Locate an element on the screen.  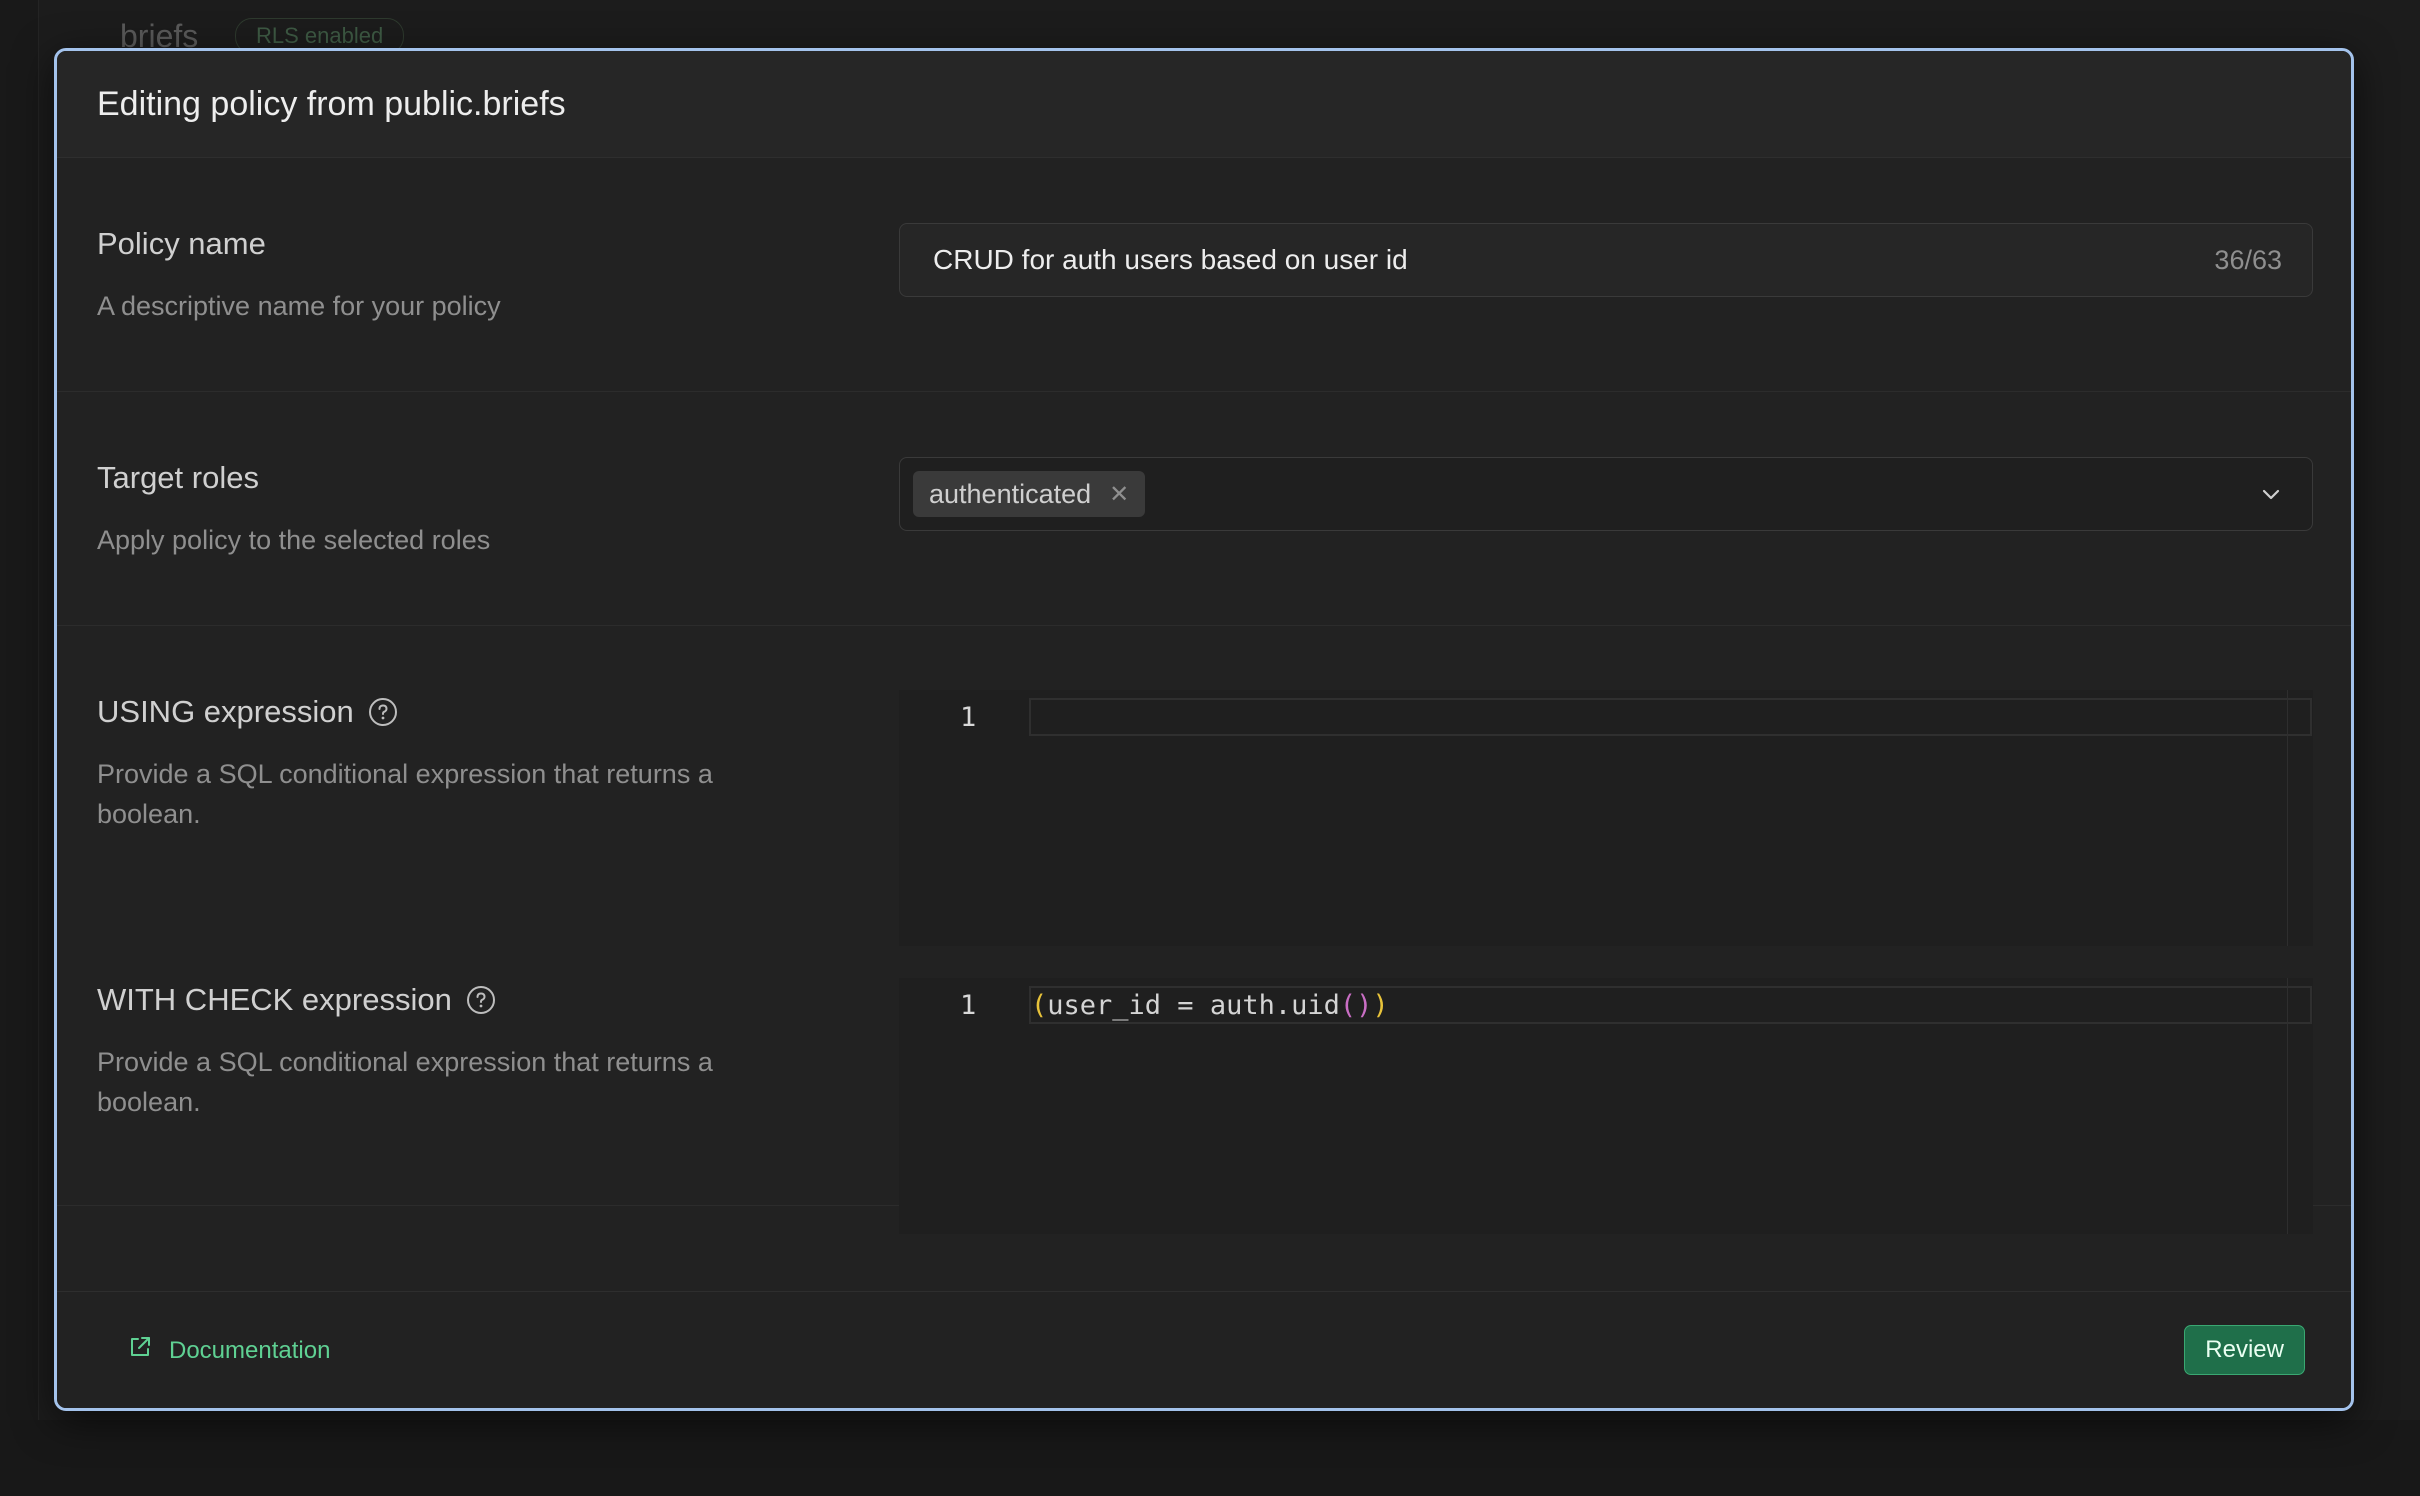
with-check-expression-editor: 1 (user_id = auth.uid()) is located at coordinates (1606, 1106).